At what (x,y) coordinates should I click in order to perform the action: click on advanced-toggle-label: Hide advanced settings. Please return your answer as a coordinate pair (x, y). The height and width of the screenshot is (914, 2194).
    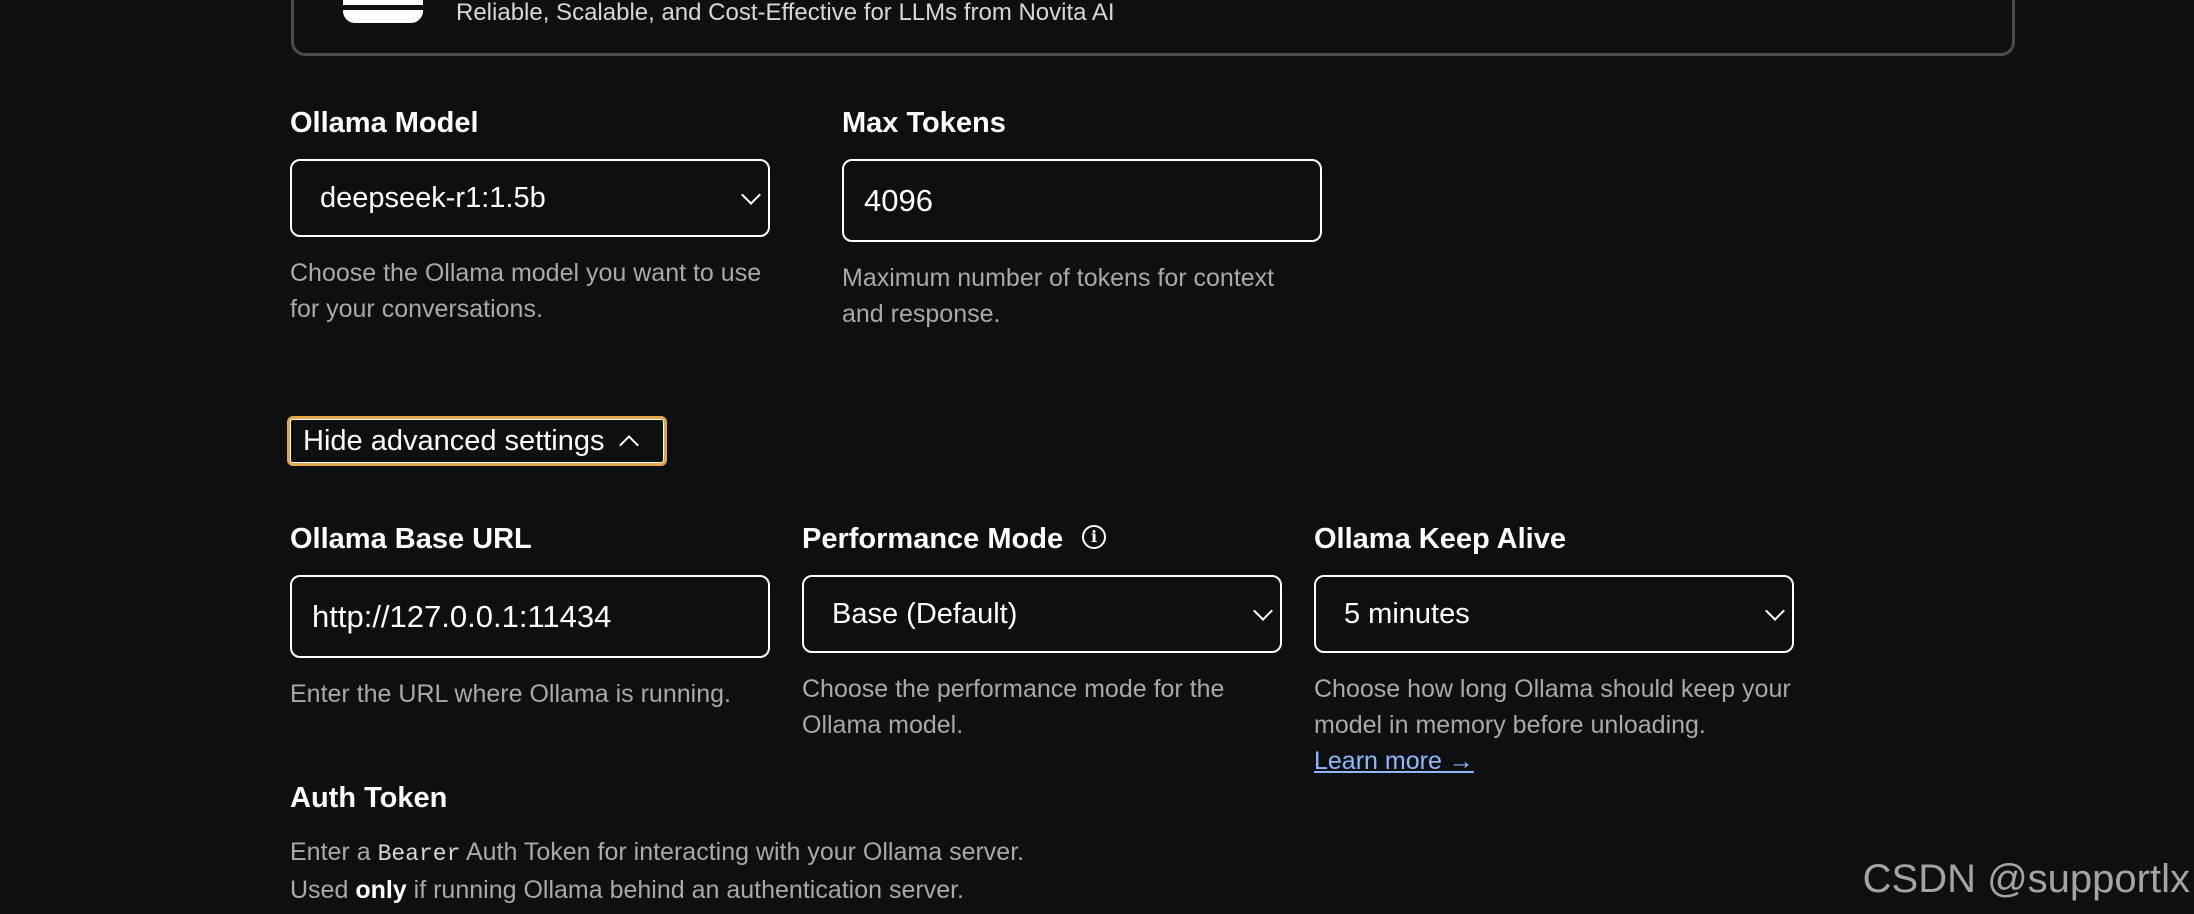
    Looking at the image, I should click on (454, 440).